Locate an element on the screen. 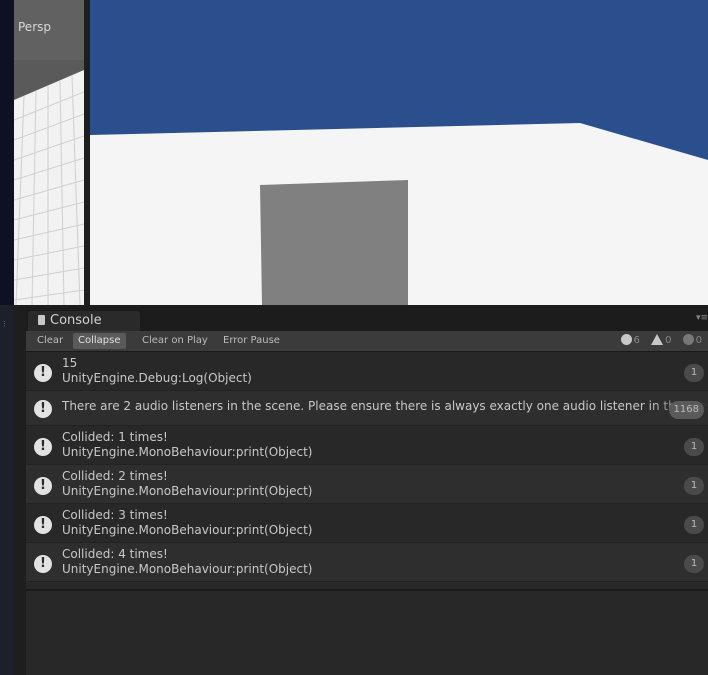 This screenshot has width=708, height=675. clear-on-play-toggle: Clear on Play is located at coordinates (175, 341).